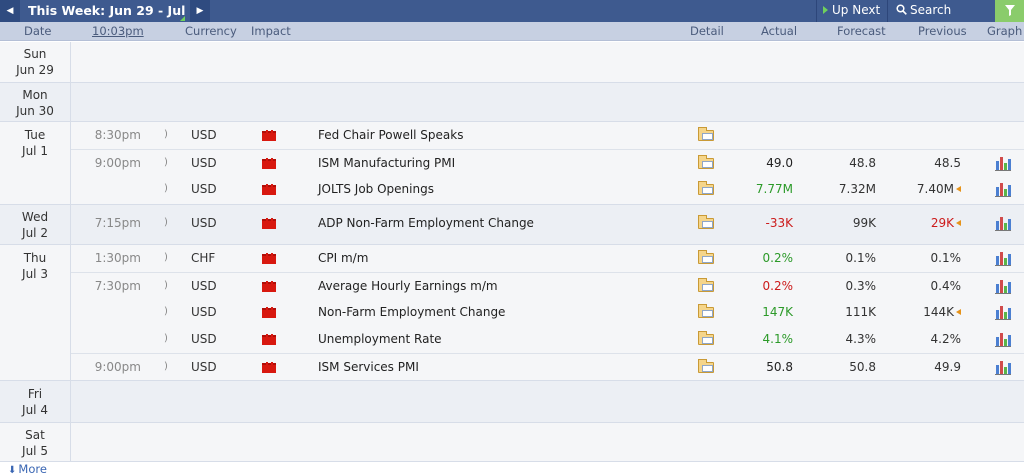  I want to click on previous-value: 4.2%, so click(946, 339).